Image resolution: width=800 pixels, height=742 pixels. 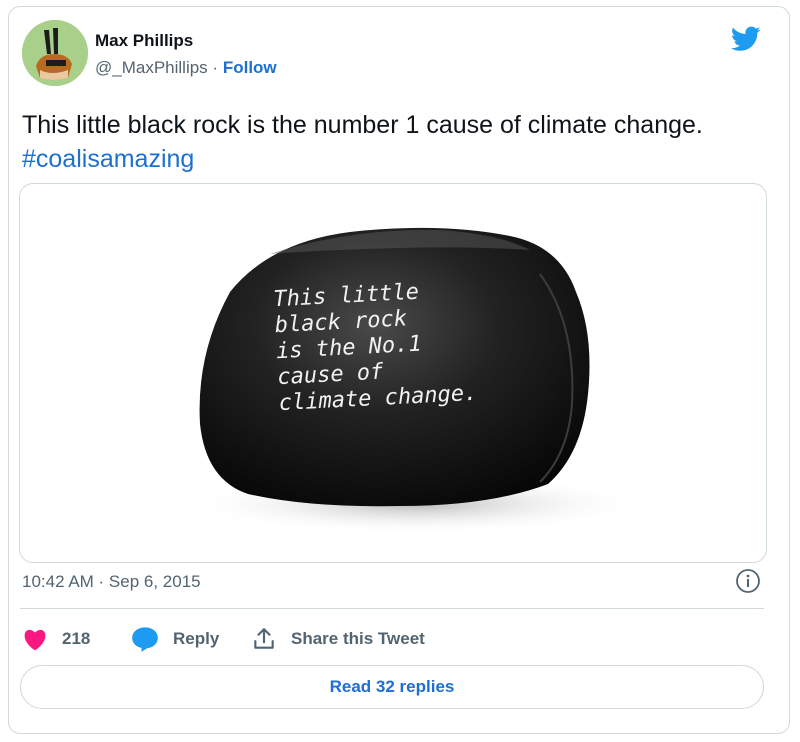 What do you see at coordinates (196, 638) in the screenshot?
I see `reply-label: Reply` at bounding box center [196, 638].